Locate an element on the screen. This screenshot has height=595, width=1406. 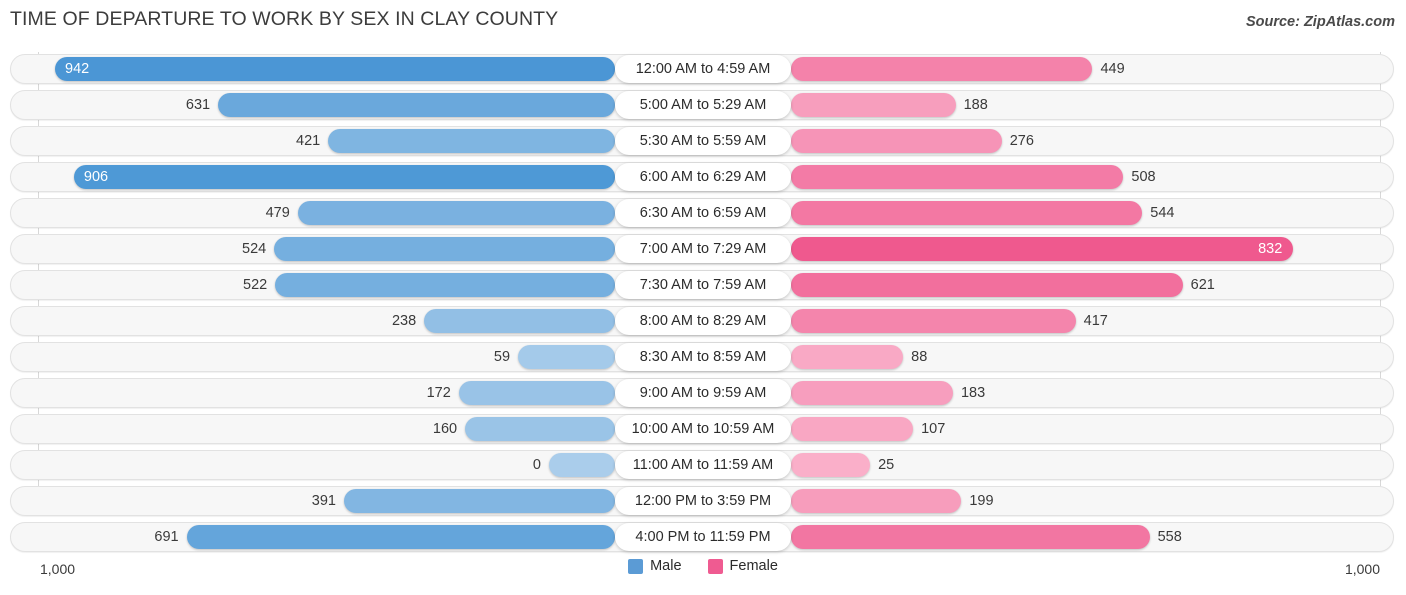
category-label: 6:30 AM to 6:59 AM is located at coordinates (703, 213).